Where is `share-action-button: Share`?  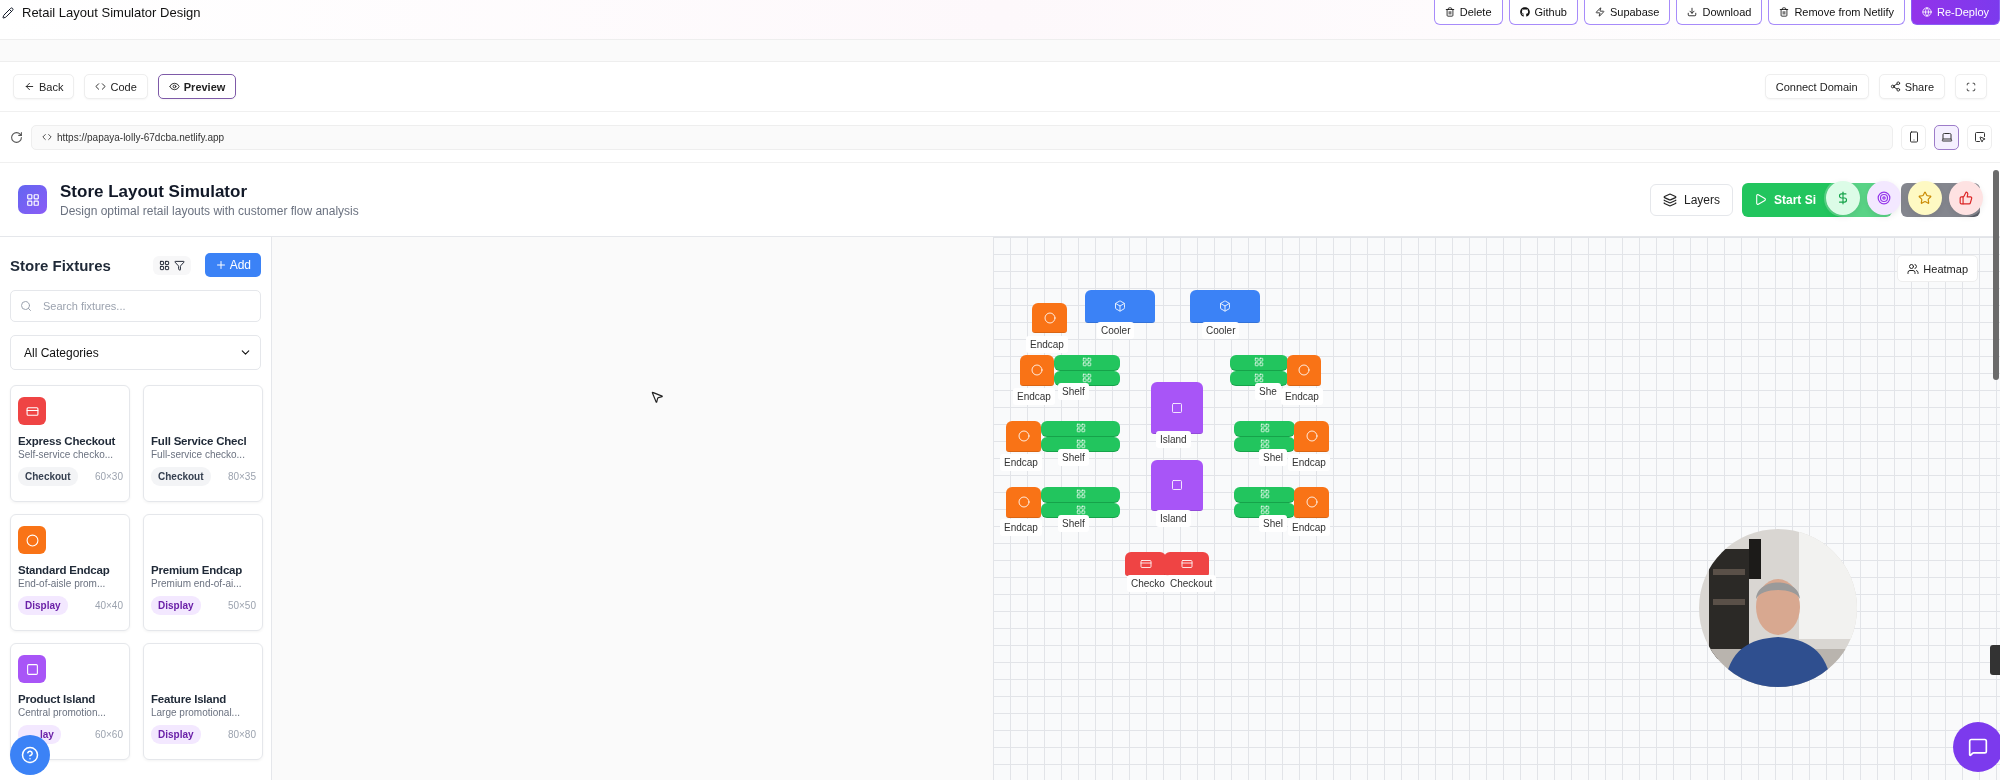
share-action-button: Share is located at coordinates (1911, 86).